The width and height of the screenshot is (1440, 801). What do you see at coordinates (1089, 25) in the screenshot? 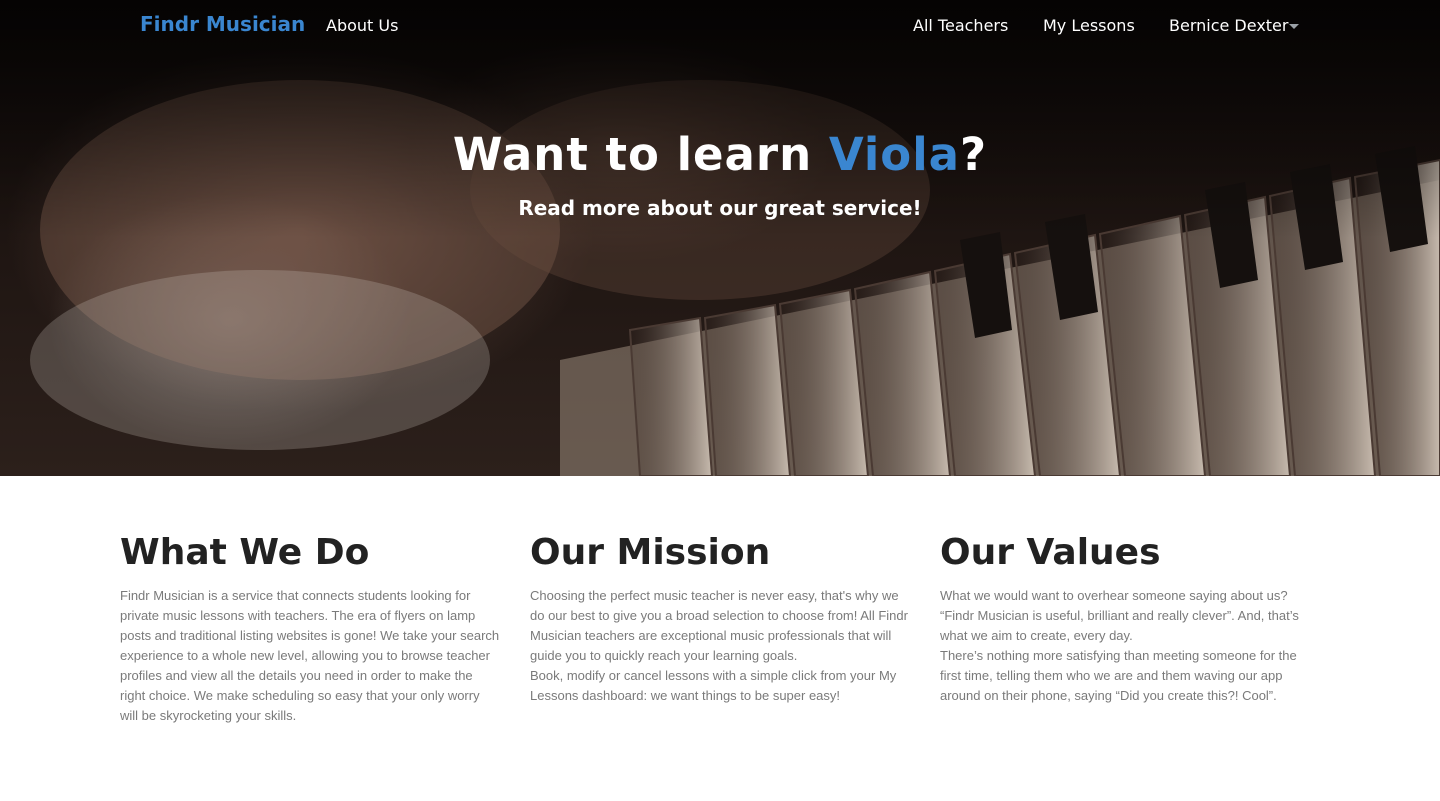
I see `nav-my-lessons: My Lessons` at bounding box center [1089, 25].